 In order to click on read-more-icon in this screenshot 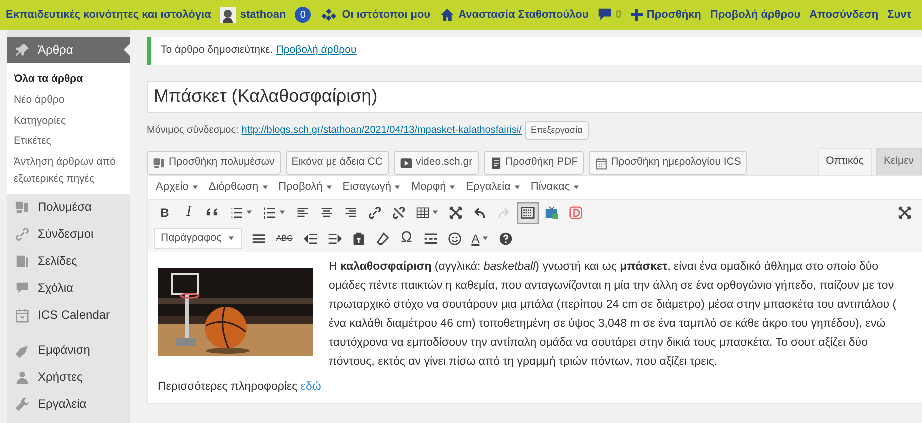, I will do `click(431, 239)`.